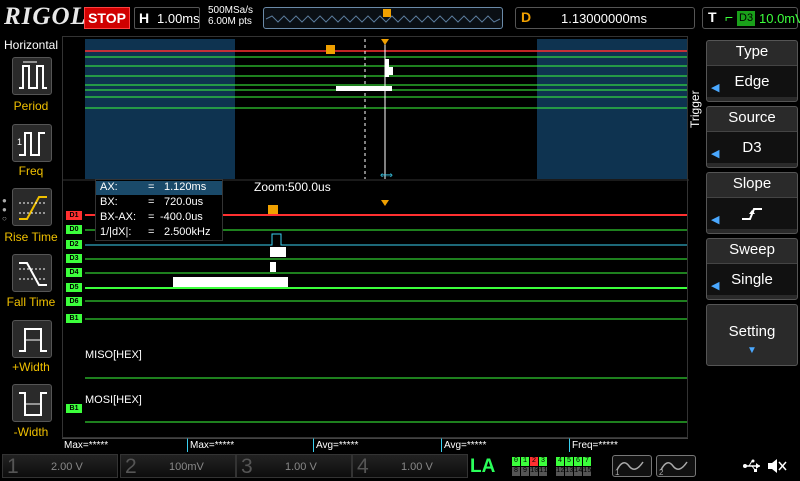  I want to click on tag-d5: D5, so click(74, 287).